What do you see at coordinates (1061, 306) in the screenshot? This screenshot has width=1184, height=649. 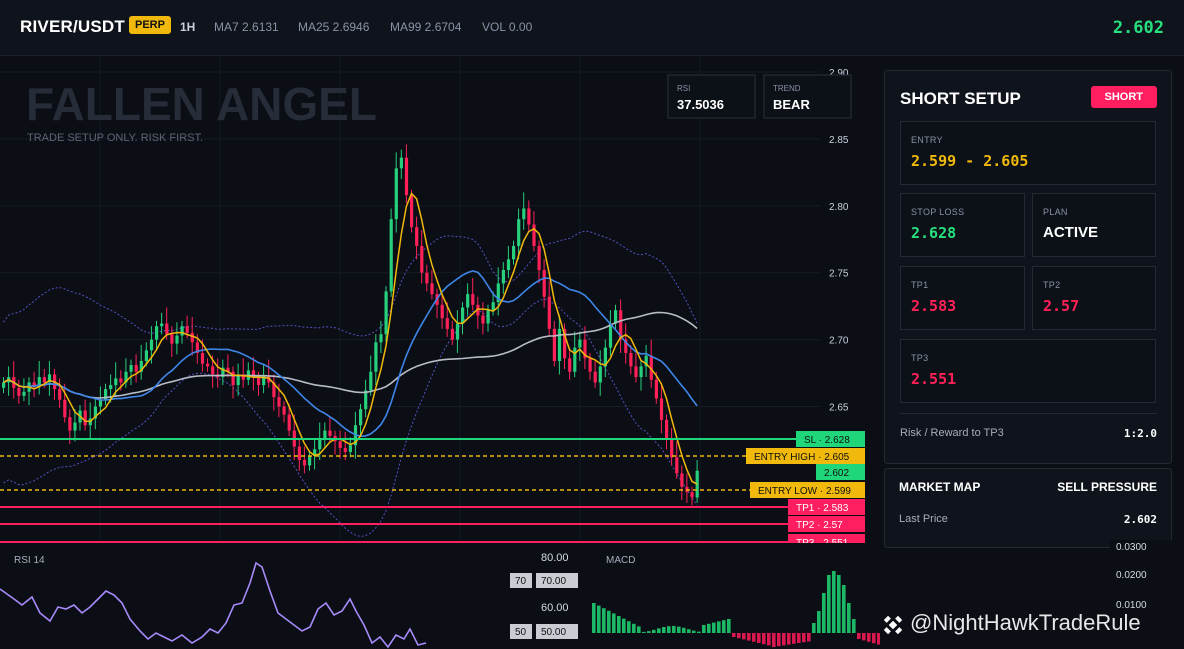 I see `tp2-value: 2.57` at bounding box center [1061, 306].